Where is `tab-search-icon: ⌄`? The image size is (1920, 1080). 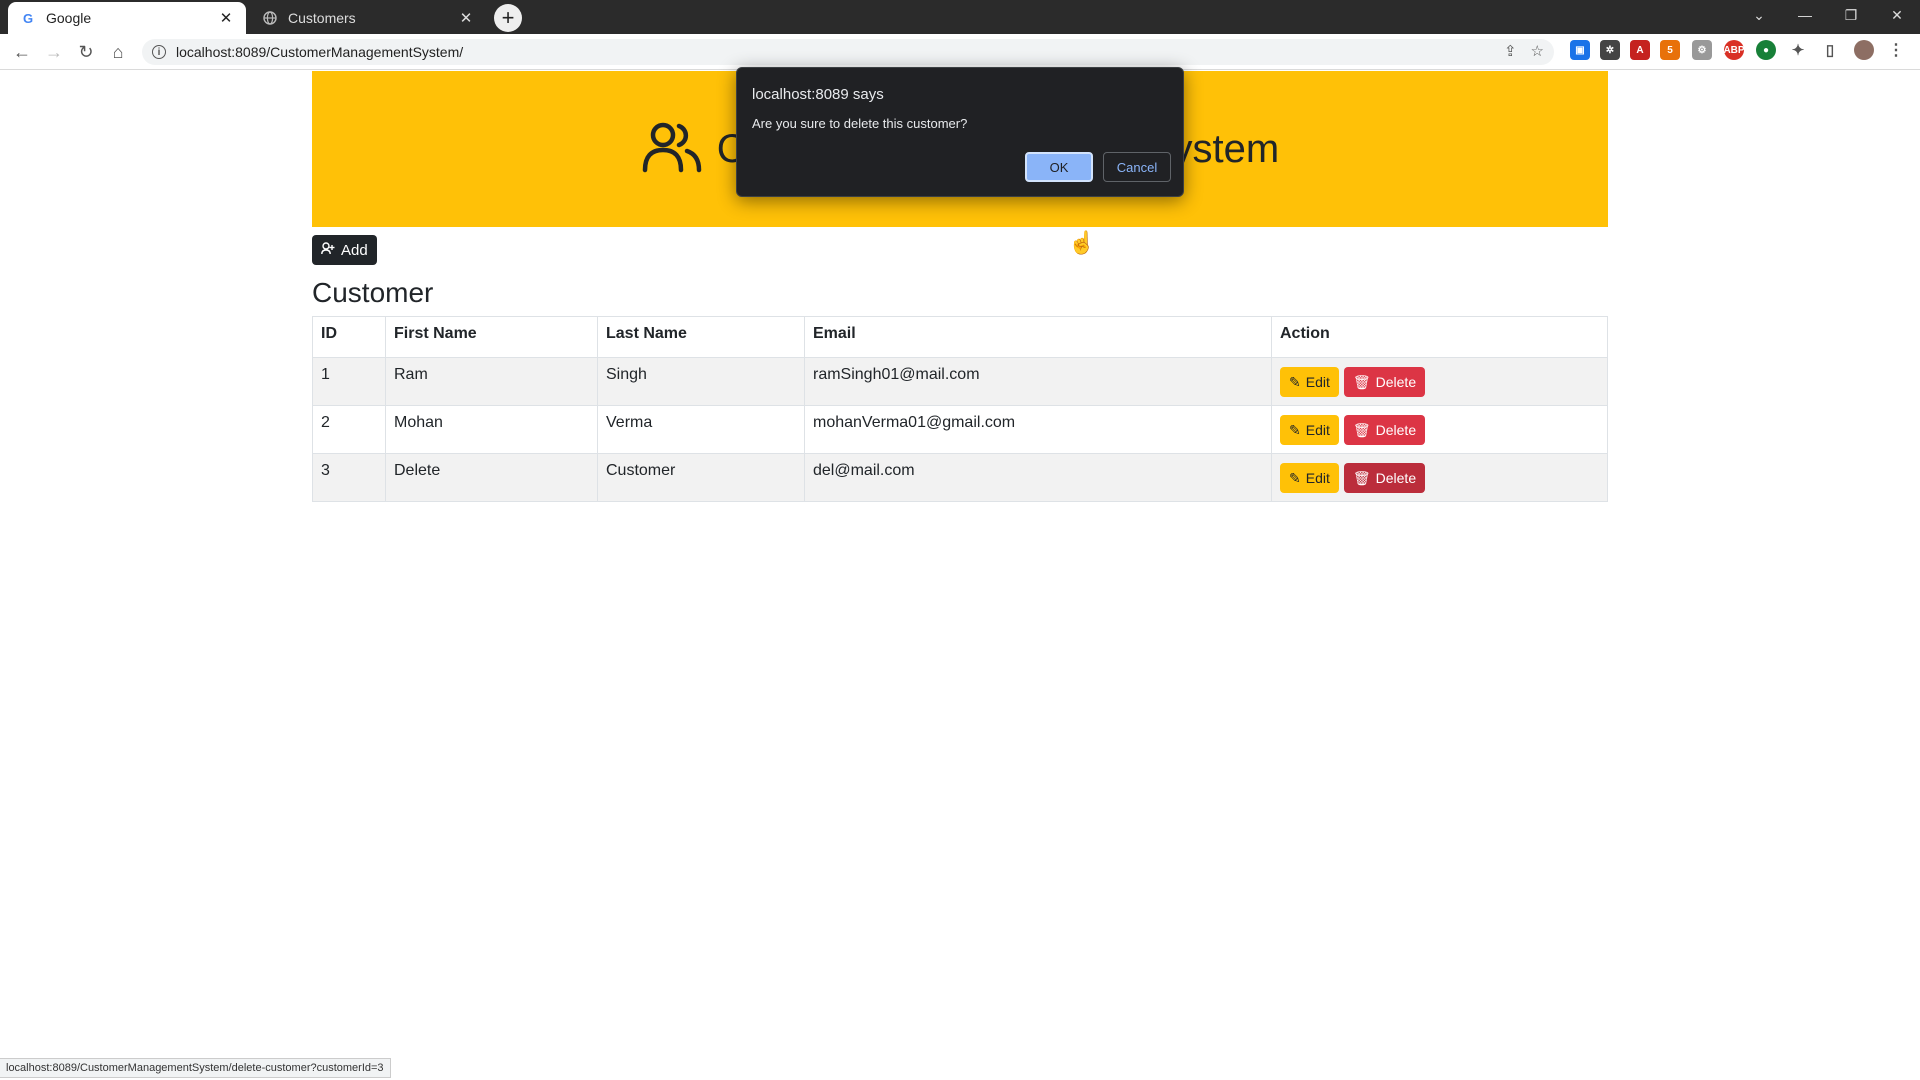 tab-search-icon: ⌄ is located at coordinates (1759, 15).